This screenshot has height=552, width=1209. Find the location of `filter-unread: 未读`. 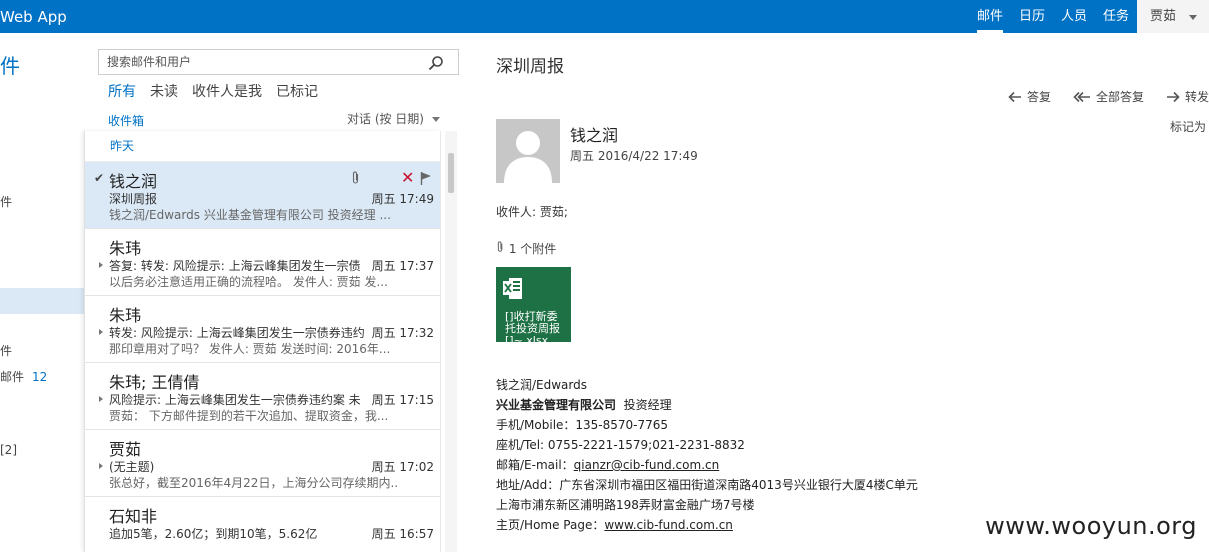

filter-unread: 未读 is located at coordinates (164, 91).